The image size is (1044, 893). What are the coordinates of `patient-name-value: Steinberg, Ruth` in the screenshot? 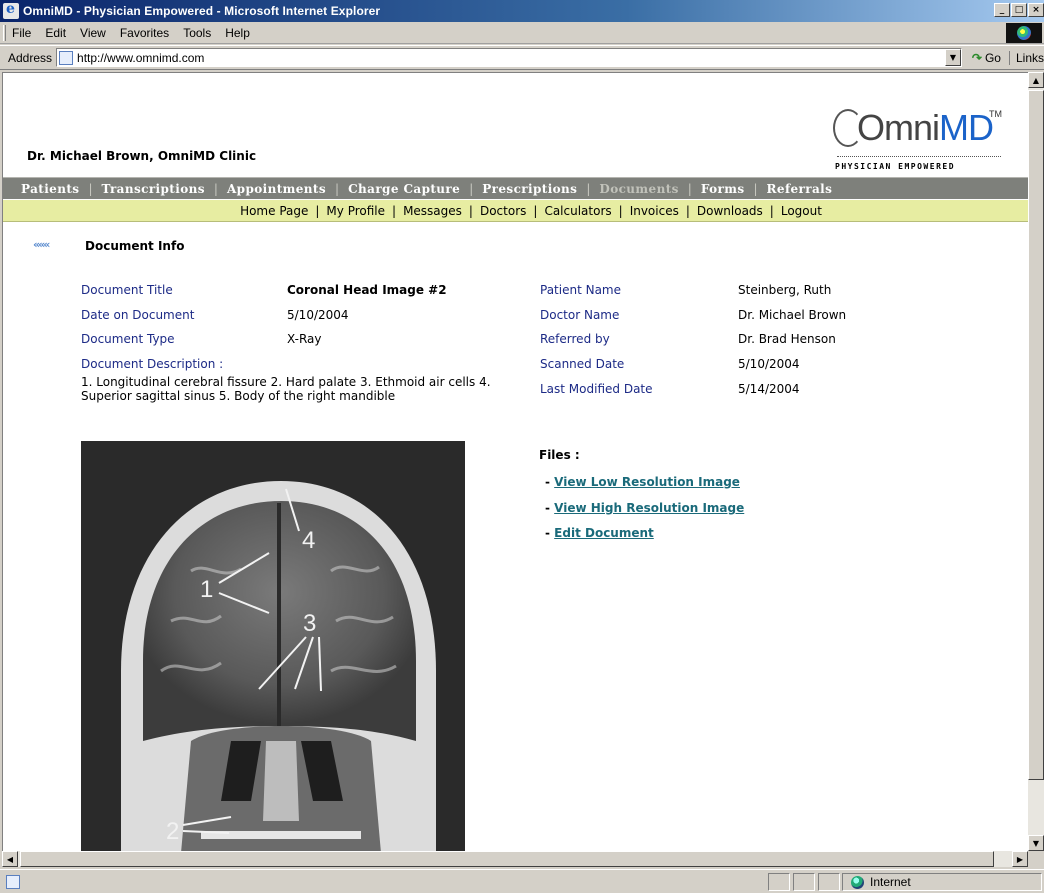 It's located at (785, 290).